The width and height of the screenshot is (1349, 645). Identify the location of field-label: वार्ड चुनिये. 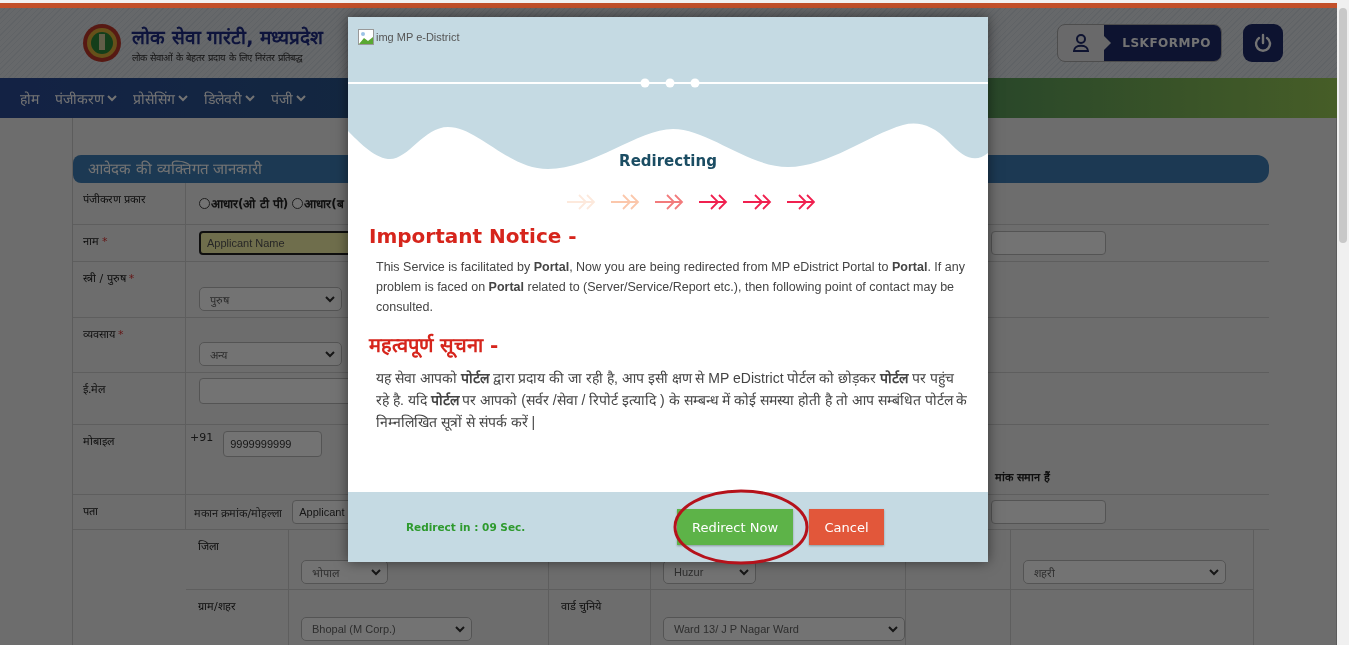
(582, 606).